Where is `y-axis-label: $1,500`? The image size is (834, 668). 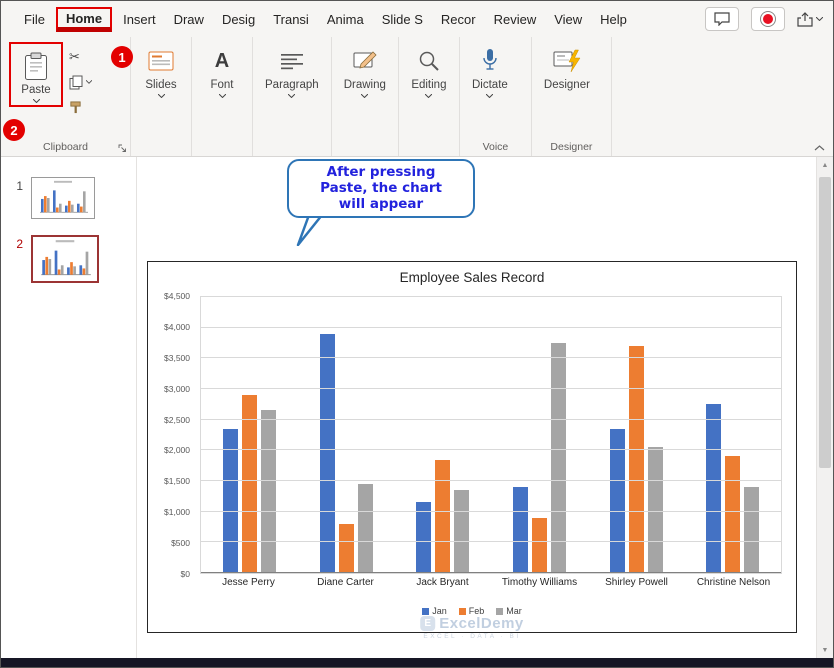 y-axis-label: $1,500 is located at coordinates (177, 481).